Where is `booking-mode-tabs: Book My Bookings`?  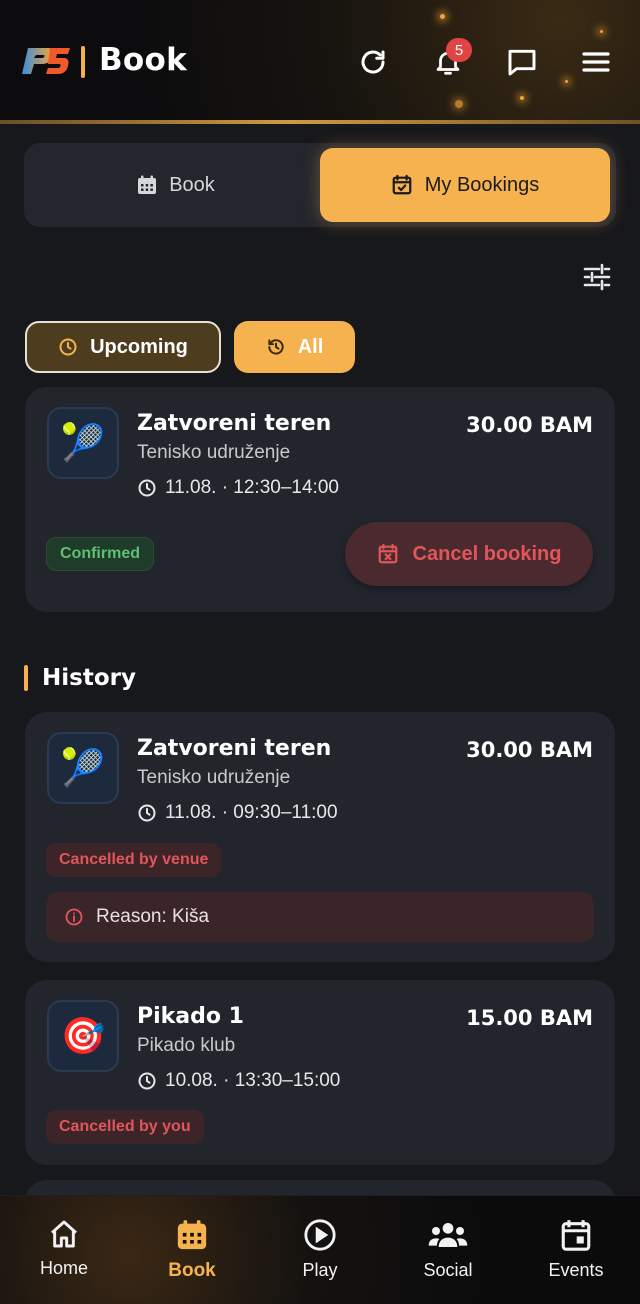
booking-mode-tabs: Book My Bookings is located at coordinates (320, 185).